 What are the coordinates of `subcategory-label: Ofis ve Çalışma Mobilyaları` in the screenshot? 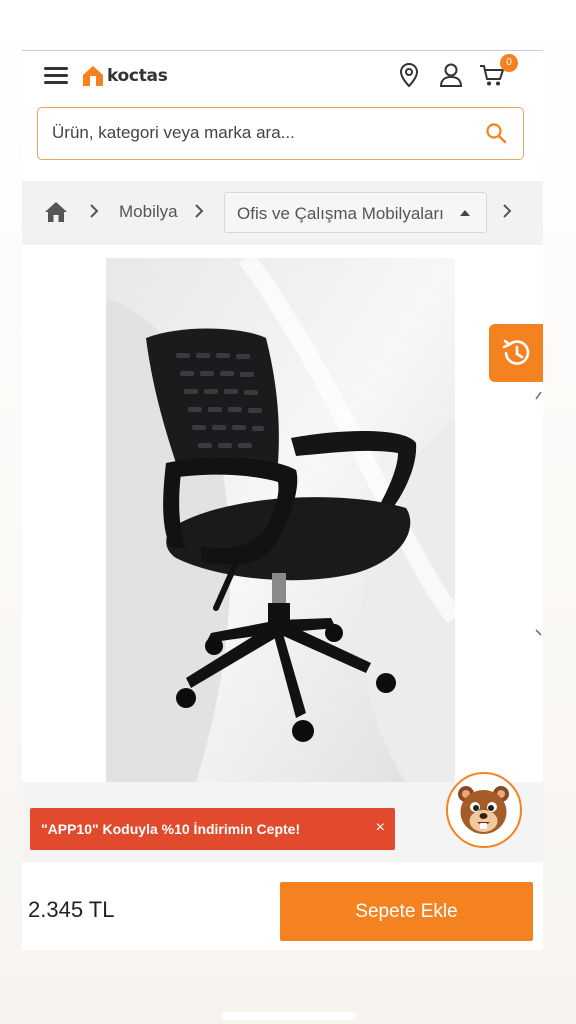 It's located at (340, 213).